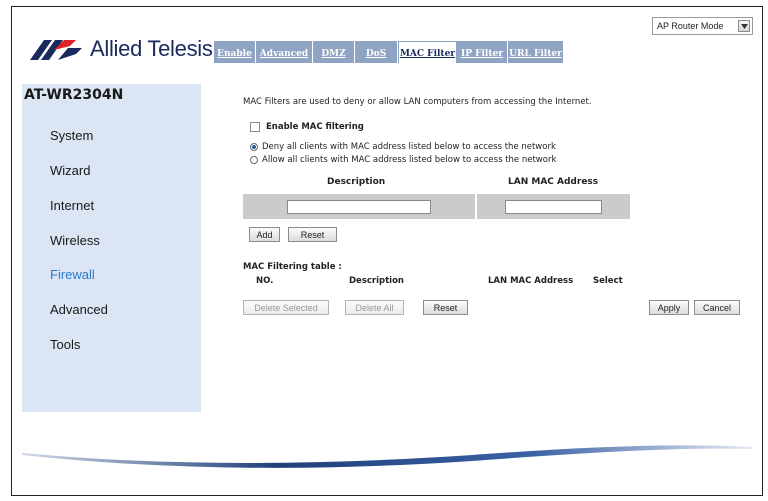 Image resolution: width=768 pixels, height=501 pixels. I want to click on tab-url-filter: URL Filter, so click(536, 52).